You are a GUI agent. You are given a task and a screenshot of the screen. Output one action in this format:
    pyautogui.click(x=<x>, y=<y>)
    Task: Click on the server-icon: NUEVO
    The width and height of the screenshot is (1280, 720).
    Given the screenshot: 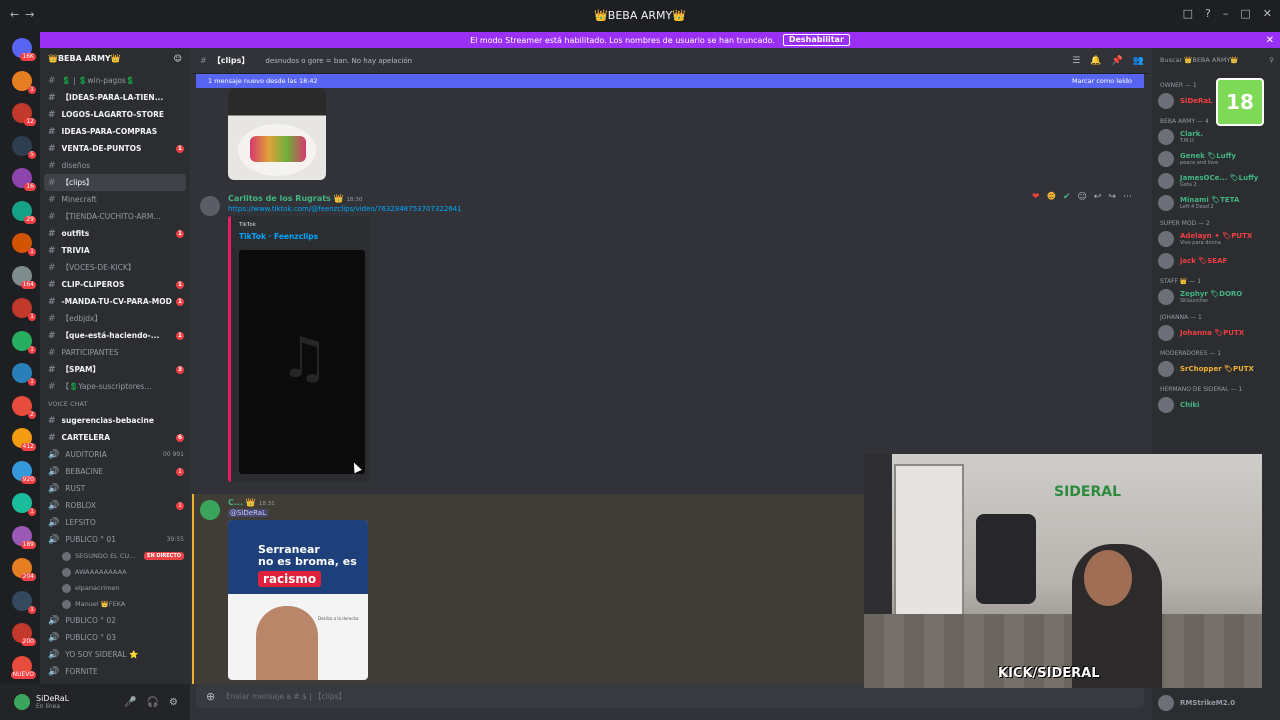 What is the action you would take?
    pyautogui.click(x=23, y=667)
    